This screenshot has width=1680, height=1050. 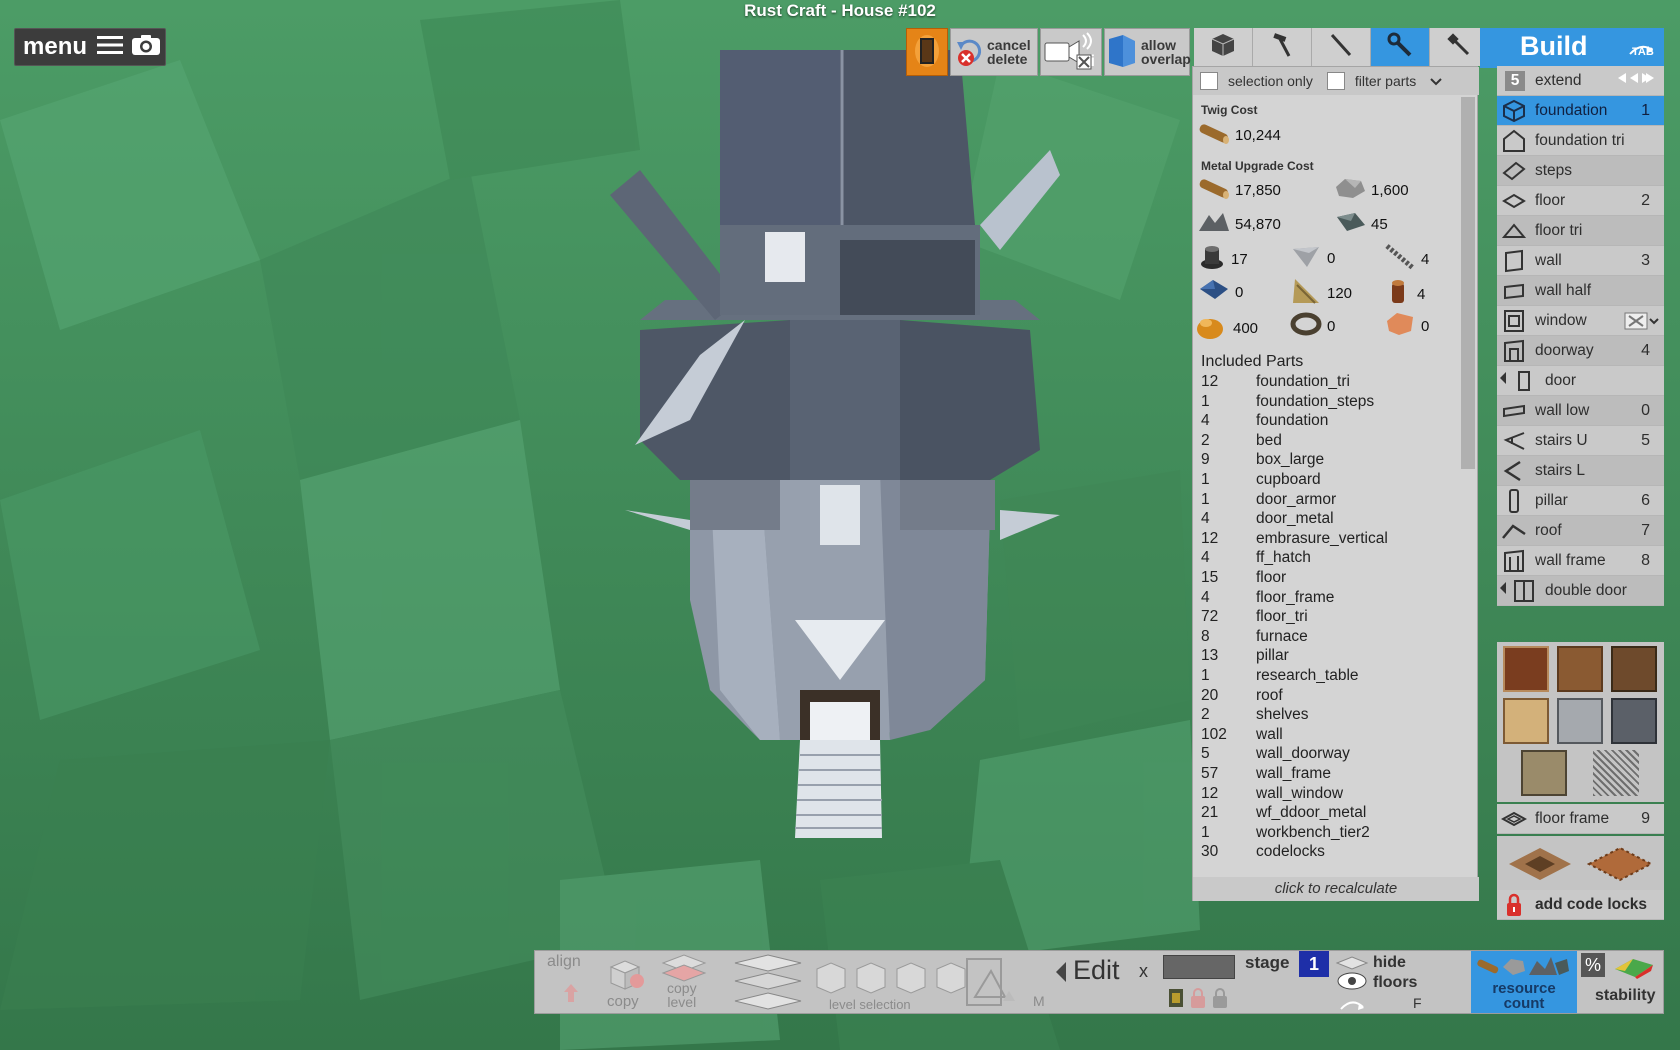 What do you see at coordinates (1580, 501) in the screenshot?
I see `build-item-pillar: pillar 6` at bounding box center [1580, 501].